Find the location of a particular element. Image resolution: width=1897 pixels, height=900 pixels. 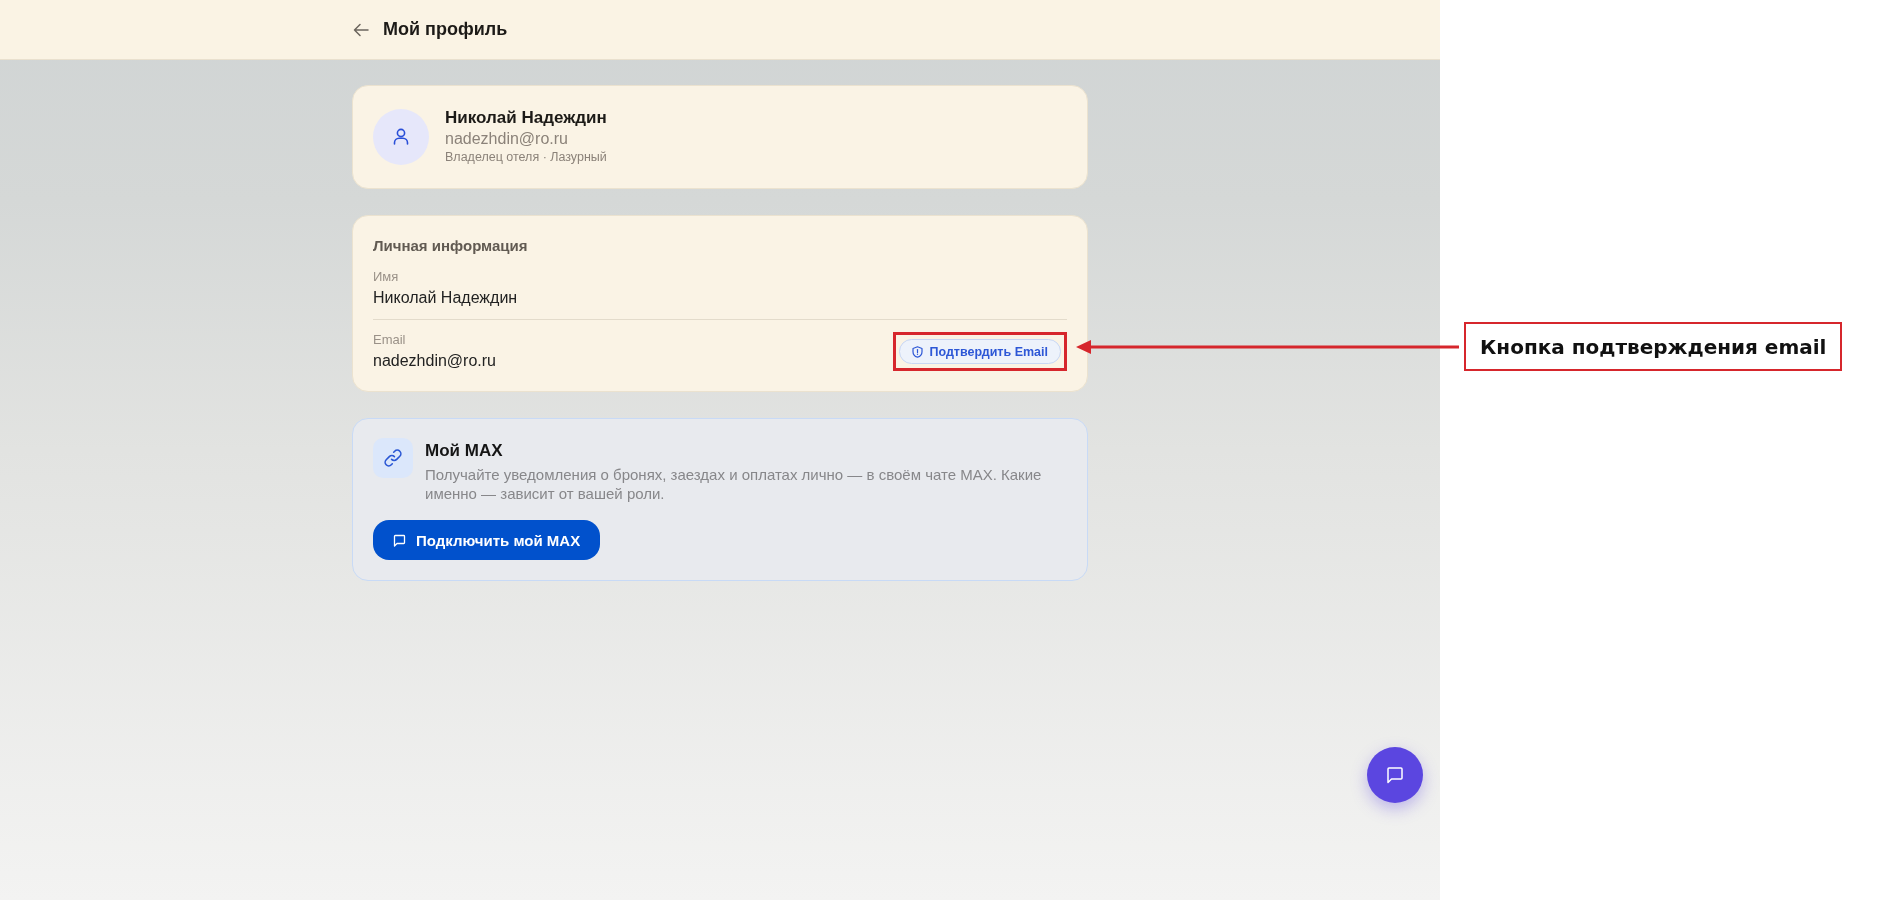

profile-name: Николай Надеждин is located at coordinates (526, 118).